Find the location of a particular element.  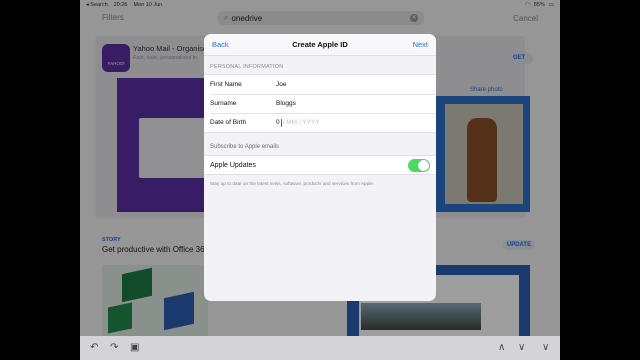

date-of-birth-field: 0 / MM / YYYY is located at coordinates (298, 122).